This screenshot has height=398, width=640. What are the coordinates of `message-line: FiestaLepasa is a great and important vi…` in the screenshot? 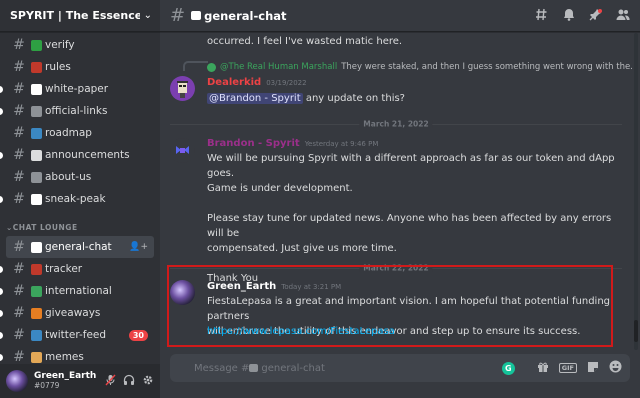 It's located at (409, 309).